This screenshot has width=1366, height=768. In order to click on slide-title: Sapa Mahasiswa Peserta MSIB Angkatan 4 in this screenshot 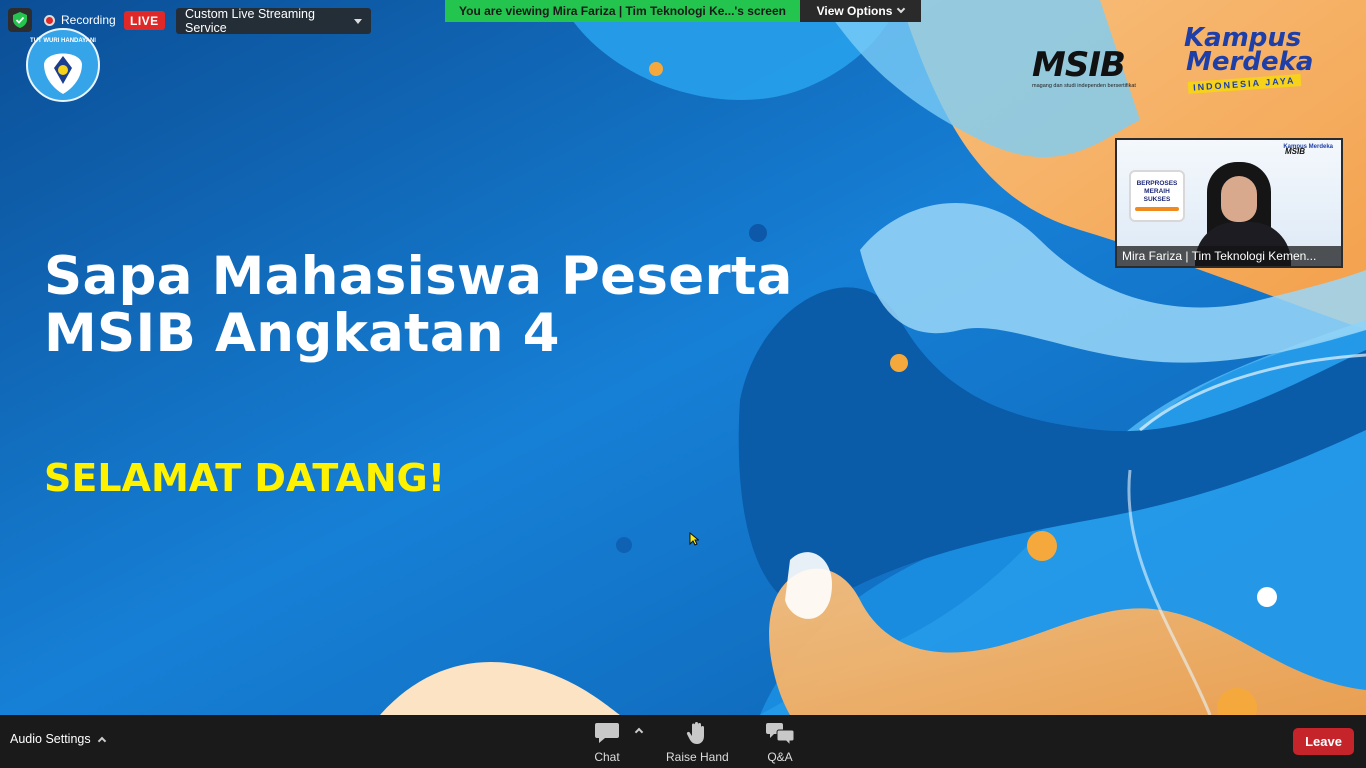, I will do `click(418, 305)`.